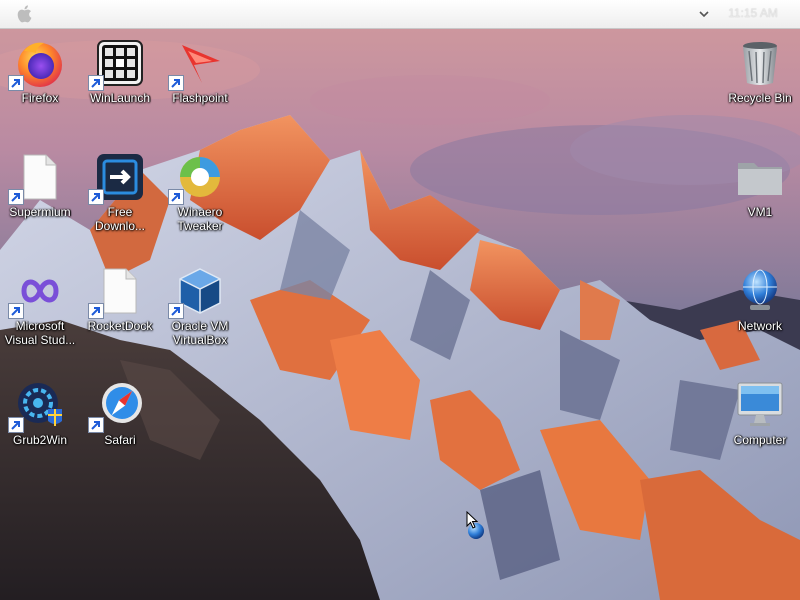  What do you see at coordinates (117, 64) in the screenshot?
I see `winlaunch-icon` at bounding box center [117, 64].